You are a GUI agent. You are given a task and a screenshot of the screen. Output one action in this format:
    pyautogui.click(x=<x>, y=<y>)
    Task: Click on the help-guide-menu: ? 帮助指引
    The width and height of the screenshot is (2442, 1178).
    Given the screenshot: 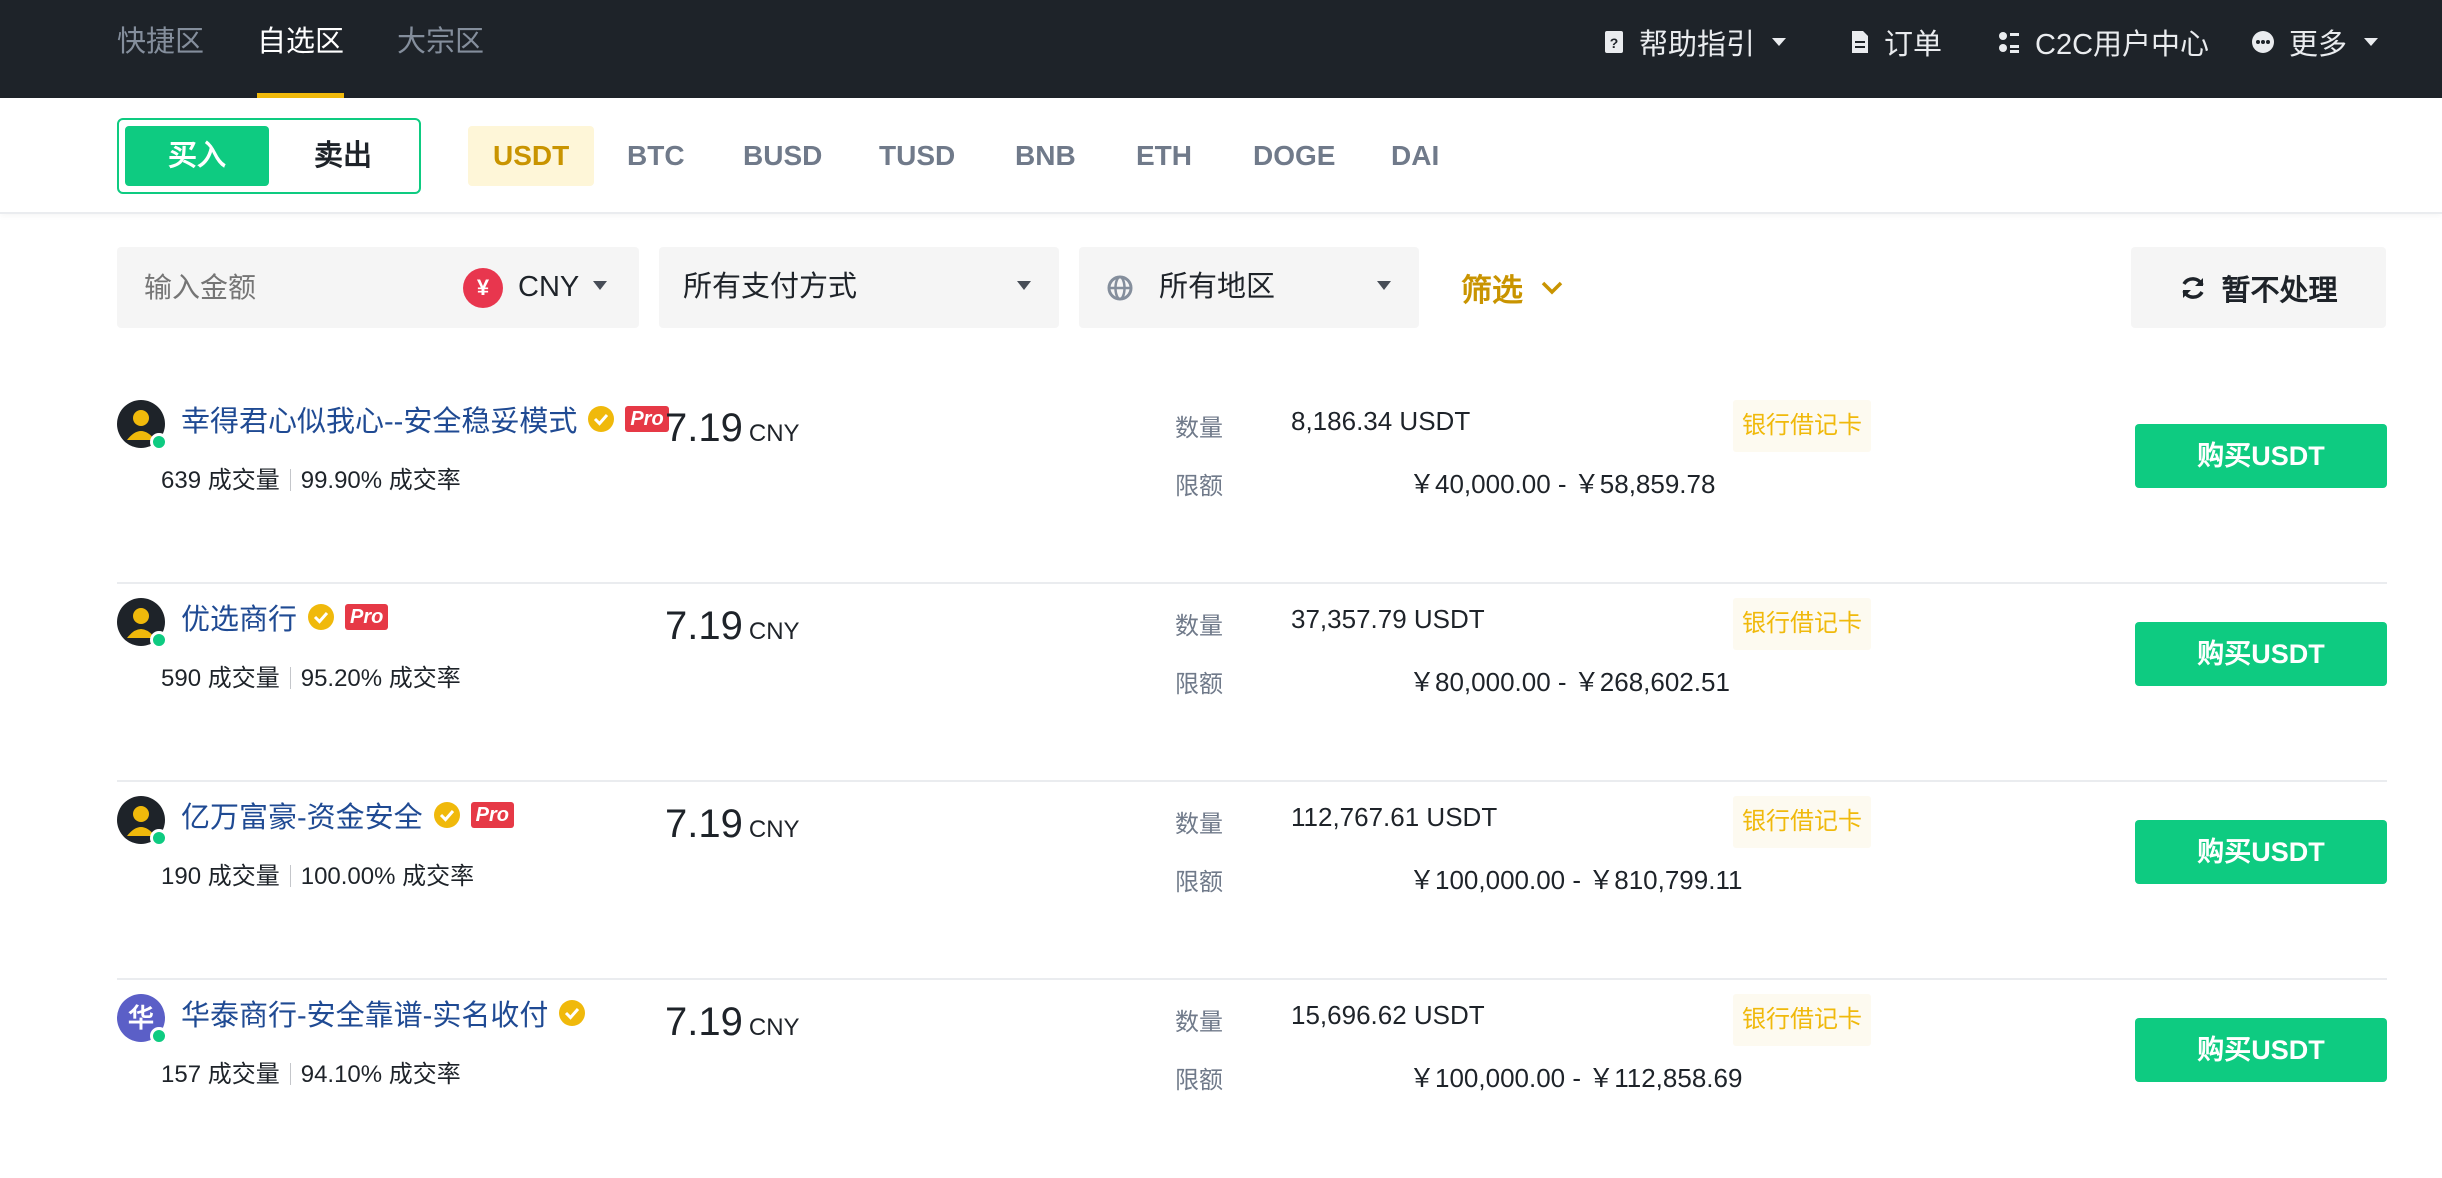 What is the action you would take?
    pyautogui.click(x=1695, y=42)
    